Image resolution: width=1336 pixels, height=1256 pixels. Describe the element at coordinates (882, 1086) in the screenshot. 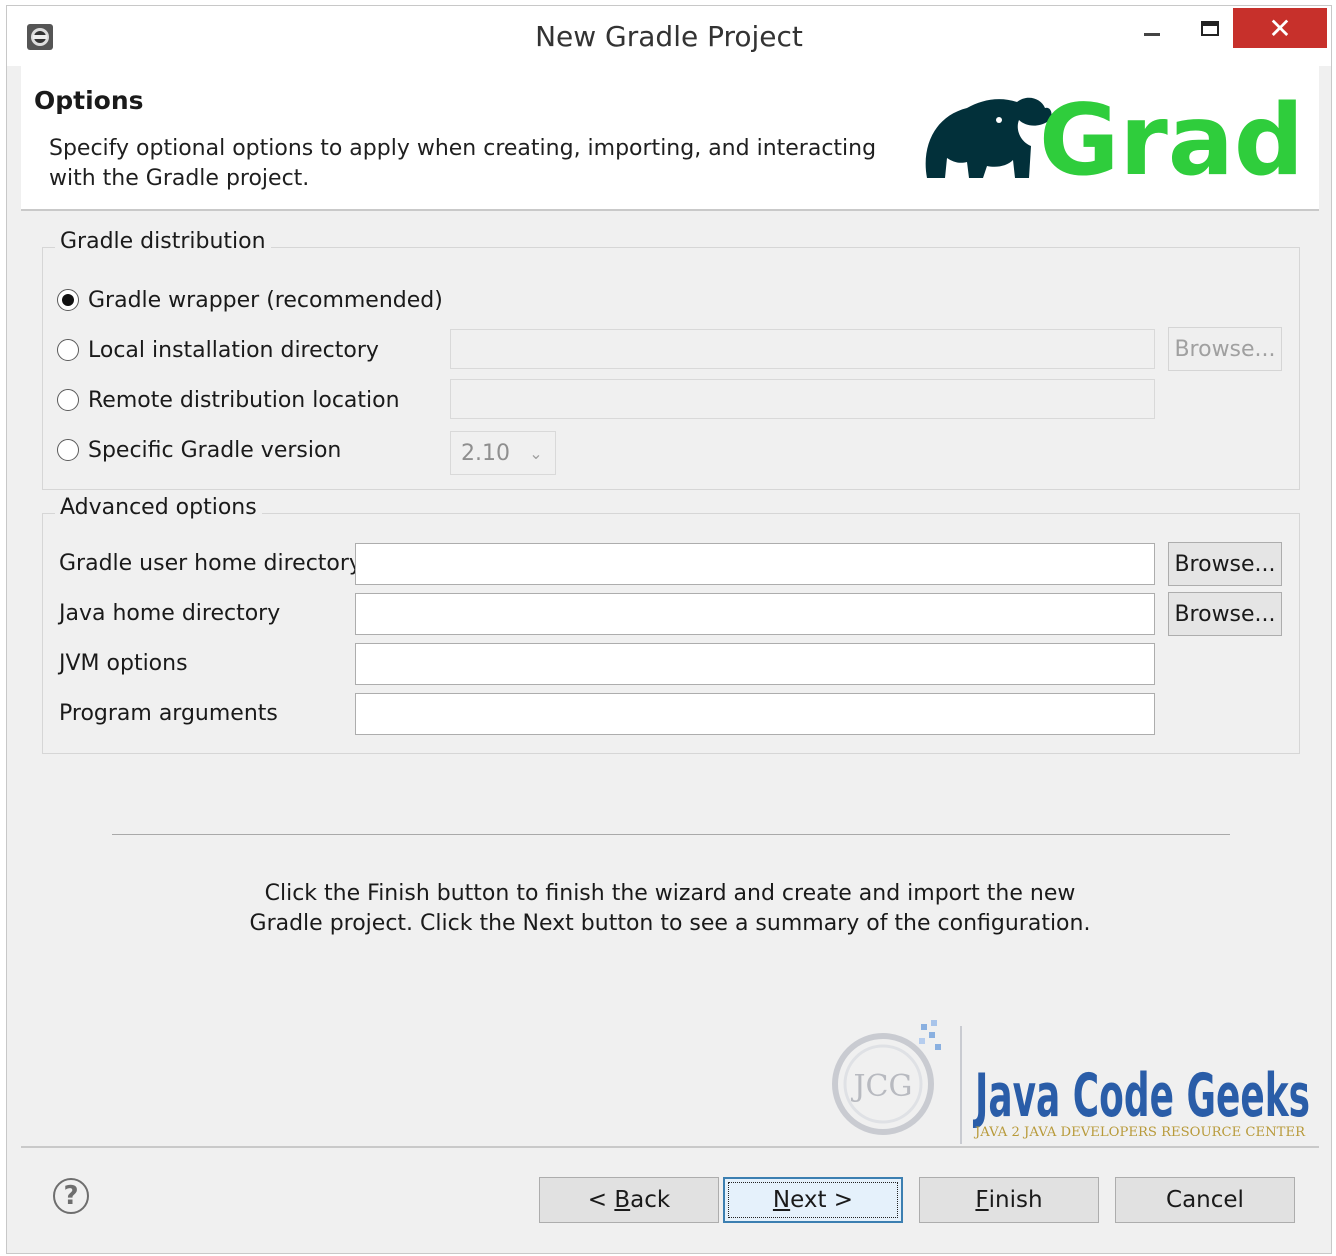

I see `jcg-badge-text: JCG` at that location.